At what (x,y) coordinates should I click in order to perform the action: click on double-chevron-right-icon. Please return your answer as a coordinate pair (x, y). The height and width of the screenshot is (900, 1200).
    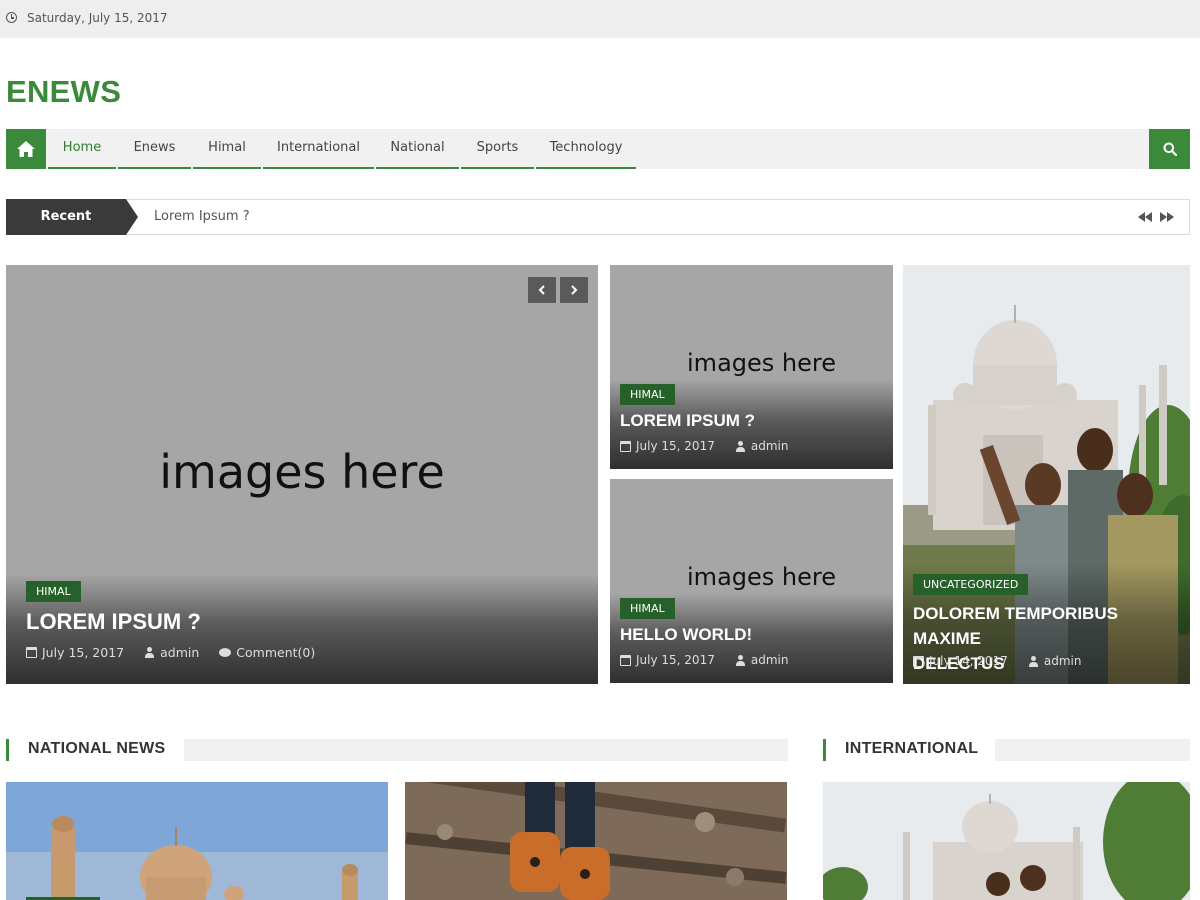
    Looking at the image, I should click on (1167, 217).